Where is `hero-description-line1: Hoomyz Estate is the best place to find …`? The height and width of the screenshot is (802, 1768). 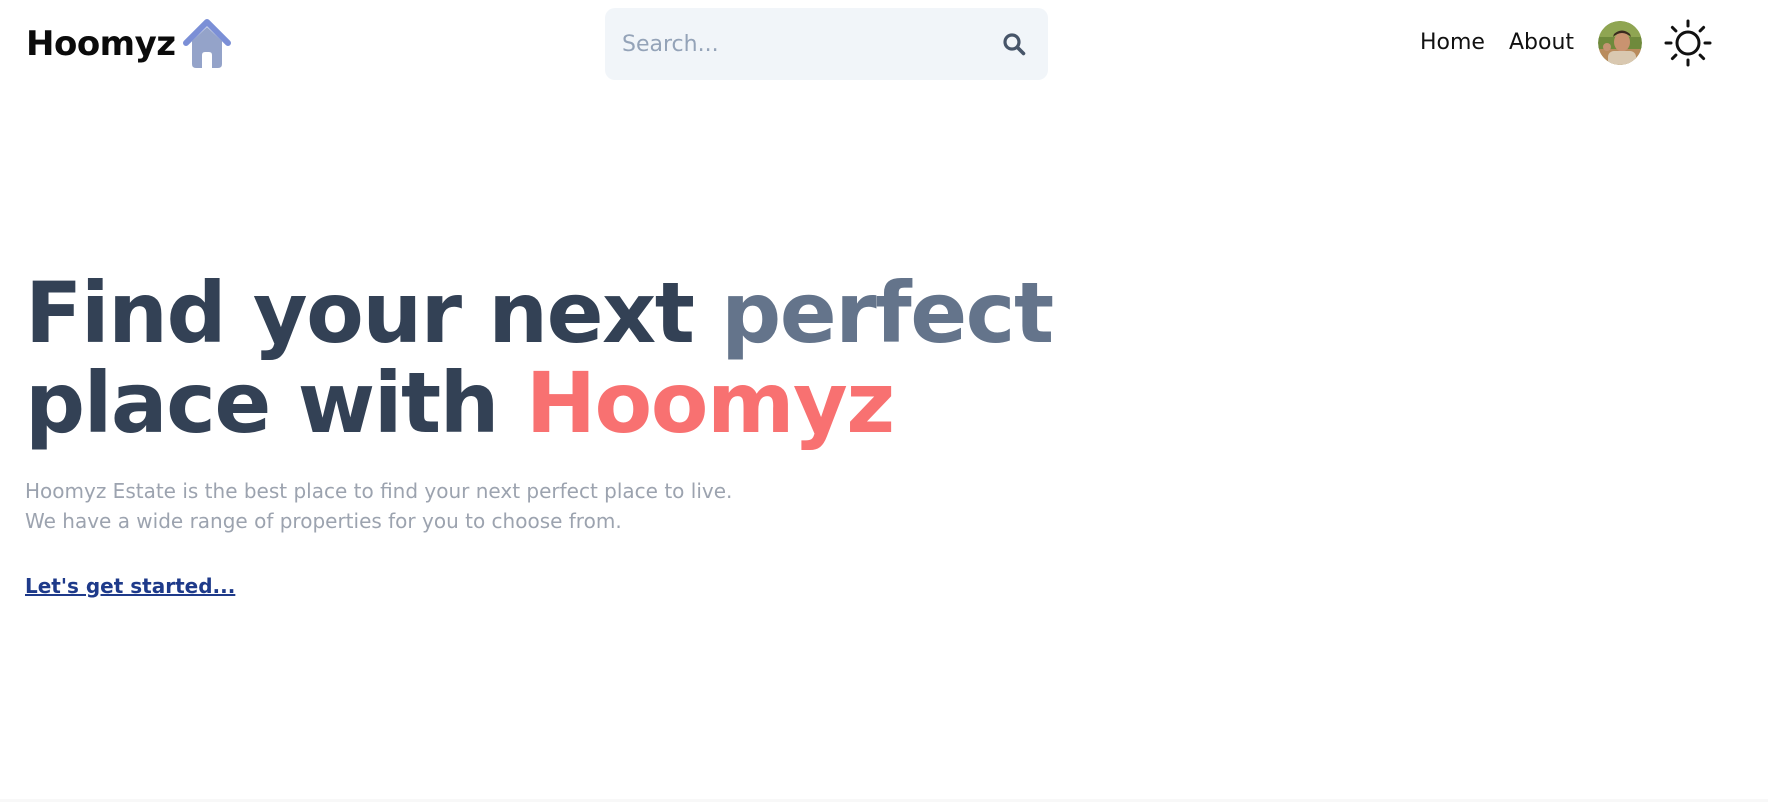
hero-description-line1: Hoomyz Estate is the best place to find … is located at coordinates (379, 491).